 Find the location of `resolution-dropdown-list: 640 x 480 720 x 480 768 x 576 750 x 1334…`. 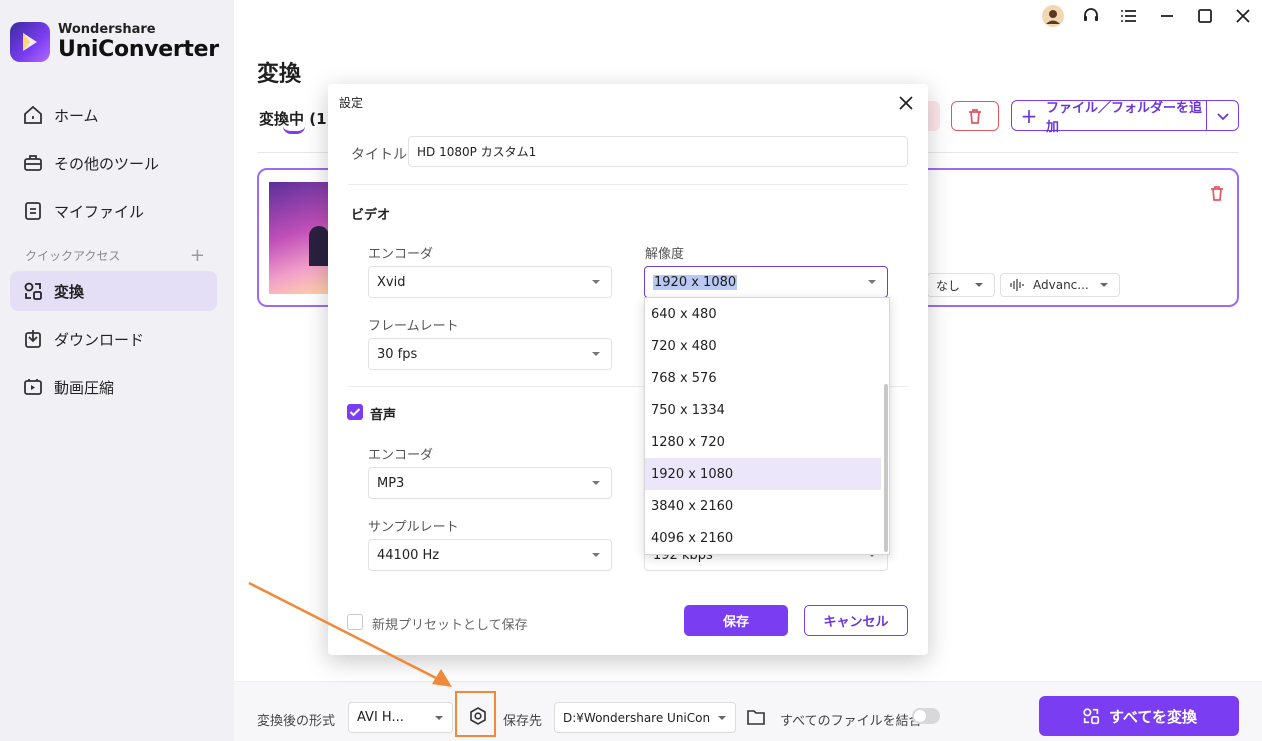

resolution-dropdown-list: 640 x 480 720 x 480 768 x 576 750 x 1334… is located at coordinates (767, 426).